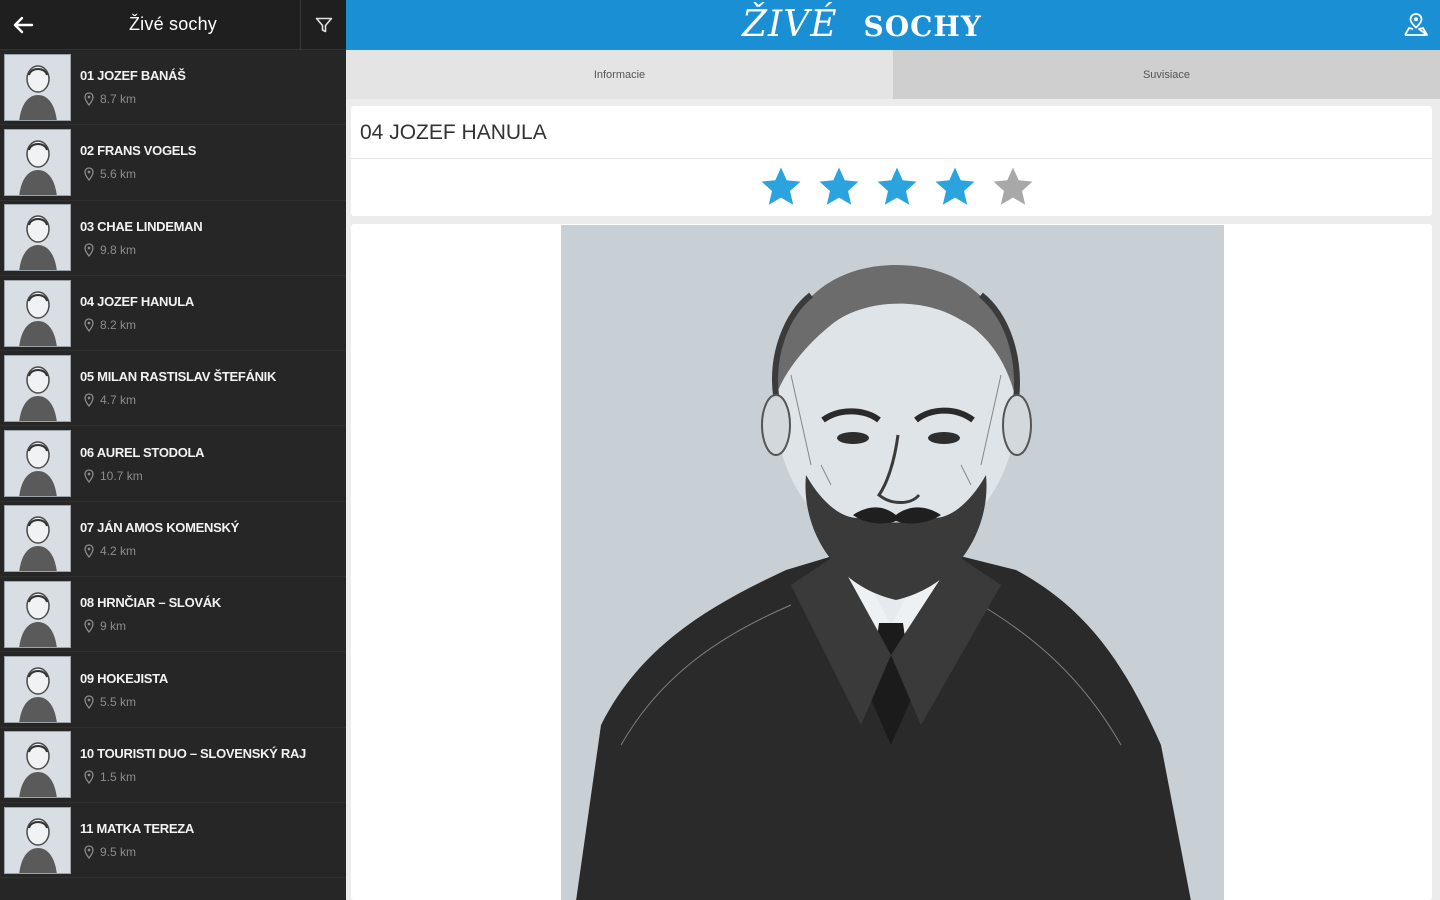 This screenshot has height=900, width=1440. What do you see at coordinates (173, 615) in the screenshot?
I see `statue-list-item: 08 HRNČIAR – SLOVÁK 9 km` at bounding box center [173, 615].